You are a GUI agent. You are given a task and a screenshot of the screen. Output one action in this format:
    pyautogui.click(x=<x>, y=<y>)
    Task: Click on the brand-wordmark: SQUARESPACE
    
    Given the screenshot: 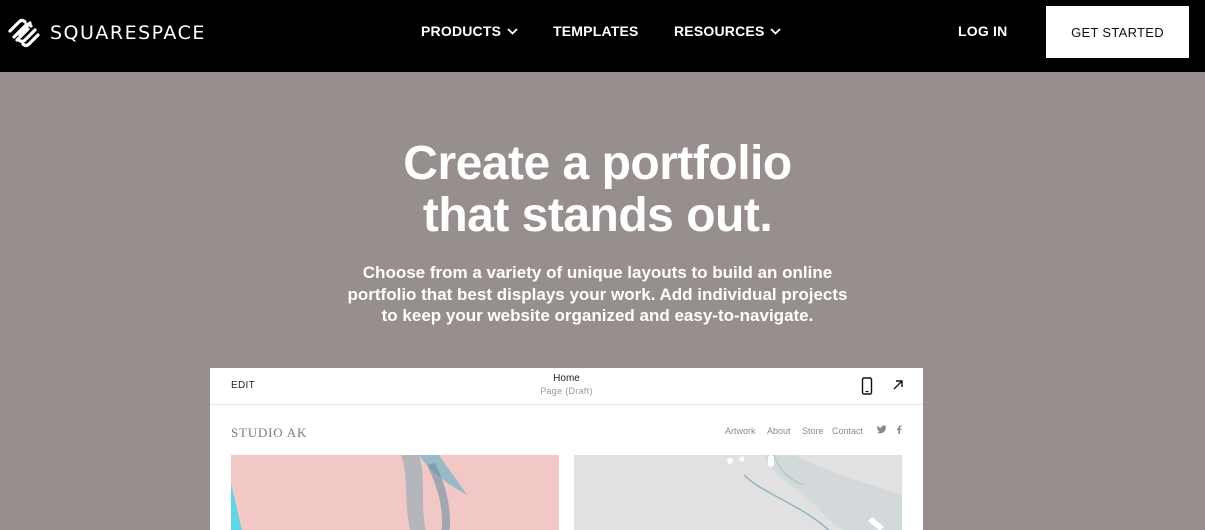 What is the action you would take?
    pyautogui.click(x=128, y=33)
    